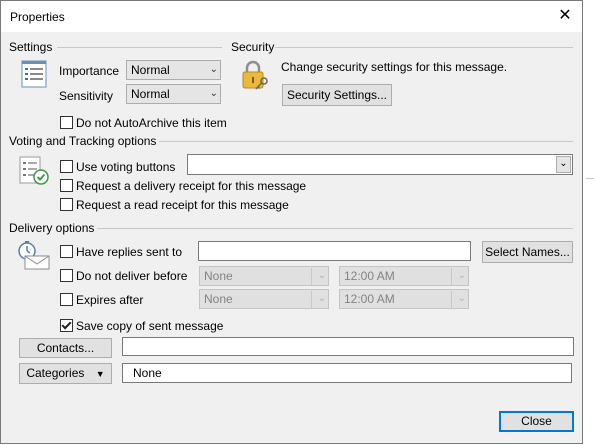 The height and width of the screenshot is (445, 594). I want to click on replies-to-input, so click(334, 251).